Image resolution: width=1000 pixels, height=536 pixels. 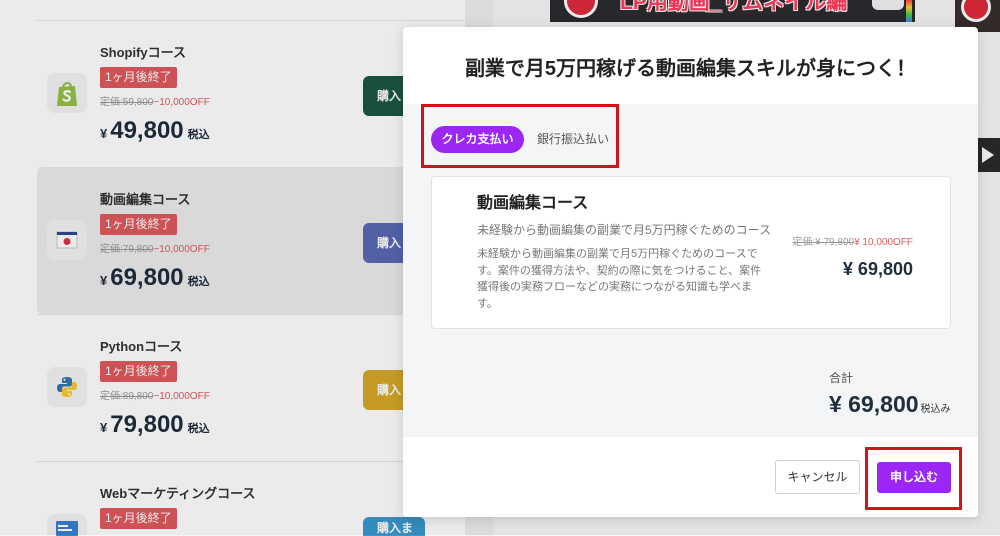 I want to click on discount-amount: ¥ 10,000OFF, so click(x=883, y=242).